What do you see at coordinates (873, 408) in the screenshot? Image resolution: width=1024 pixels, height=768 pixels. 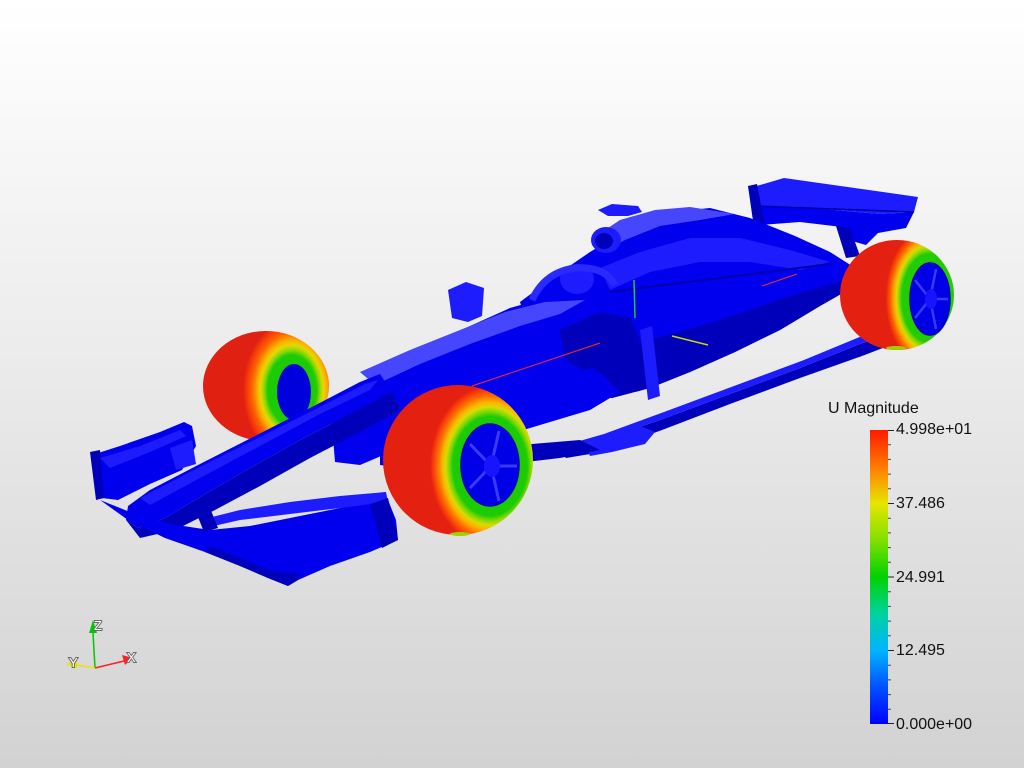 I see `color-legend-title: U Magnitude` at bounding box center [873, 408].